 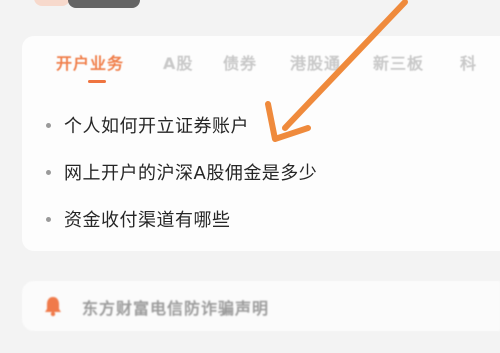 What do you see at coordinates (315, 62) in the screenshot?
I see `tab-hk-connect: 港股通` at bounding box center [315, 62].